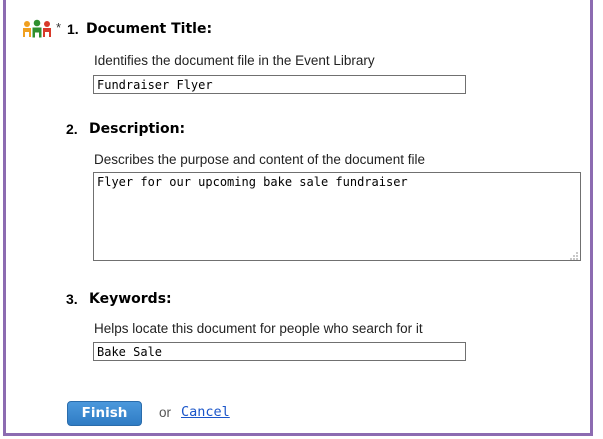 The height and width of the screenshot is (439, 603). I want to click on cancel-link: Cancel, so click(205, 412).